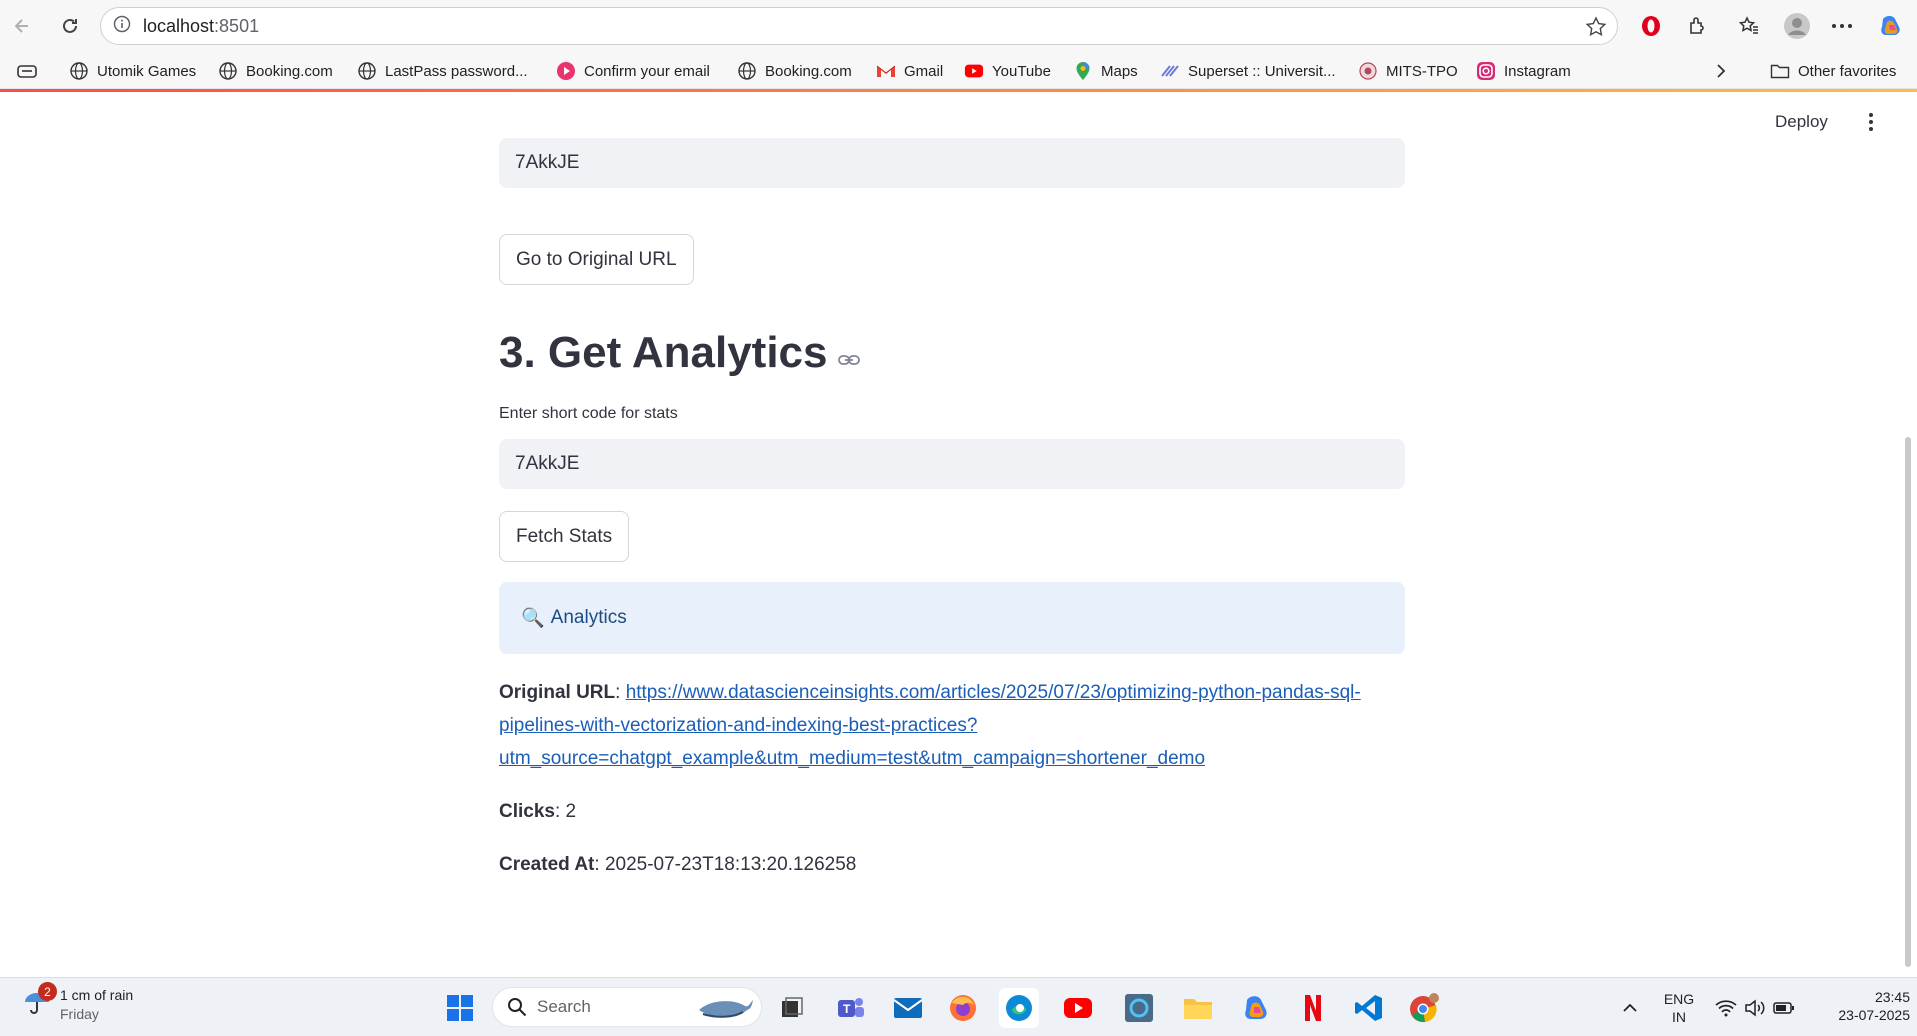 Image resolution: width=1917 pixels, height=1036 pixels. What do you see at coordinates (952, 163) in the screenshot?
I see `short-code-input: 7AkkJE` at bounding box center [952, 163].